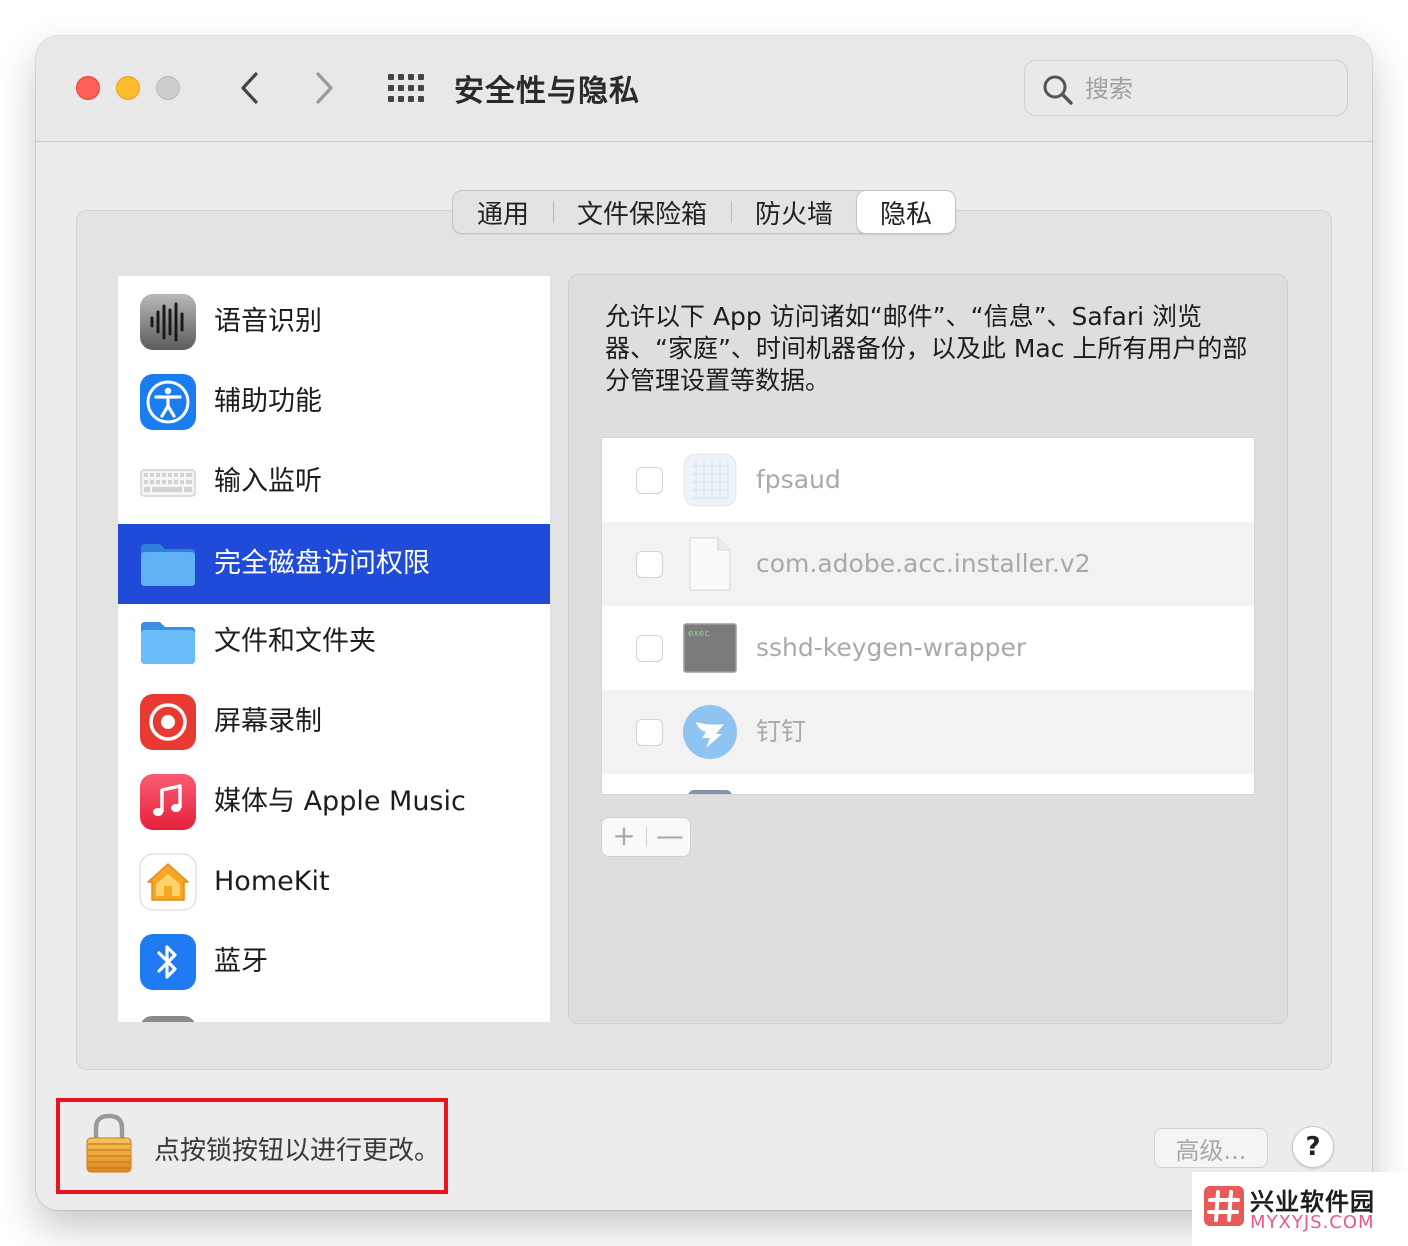 The image size is (1408, 1246). Describe the element at coordinates (272, 881) in the screenshot. I see `sidebar-item-label: HomeKit` at that location.